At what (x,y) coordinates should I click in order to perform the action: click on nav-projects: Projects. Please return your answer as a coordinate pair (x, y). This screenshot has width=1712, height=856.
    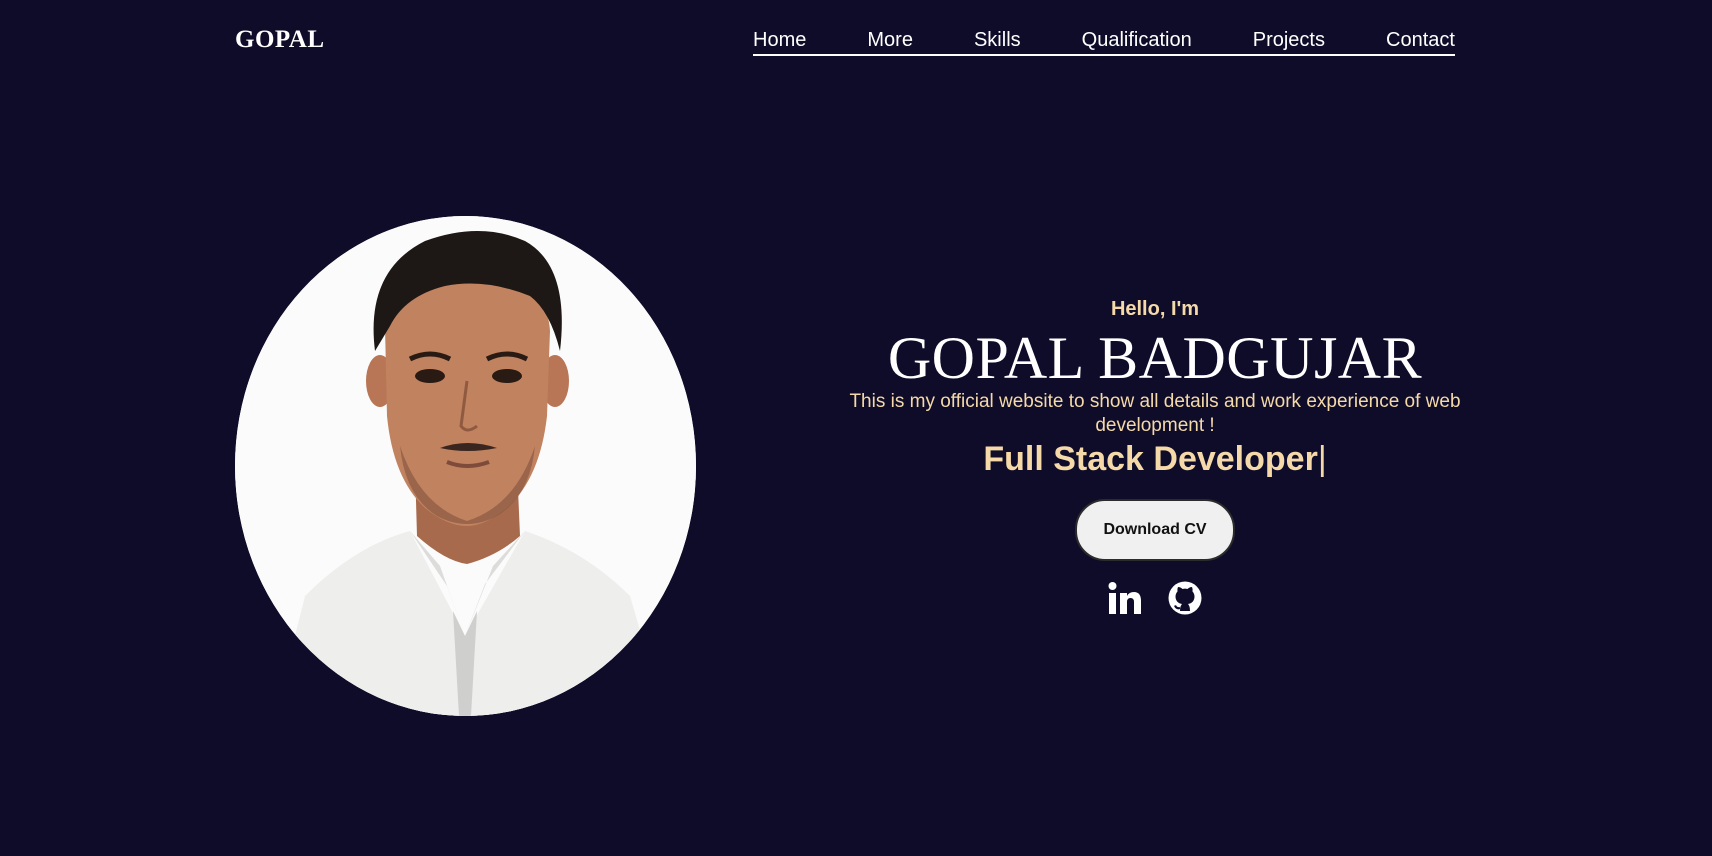
    Looking at the image, I should click on (1289, 41).